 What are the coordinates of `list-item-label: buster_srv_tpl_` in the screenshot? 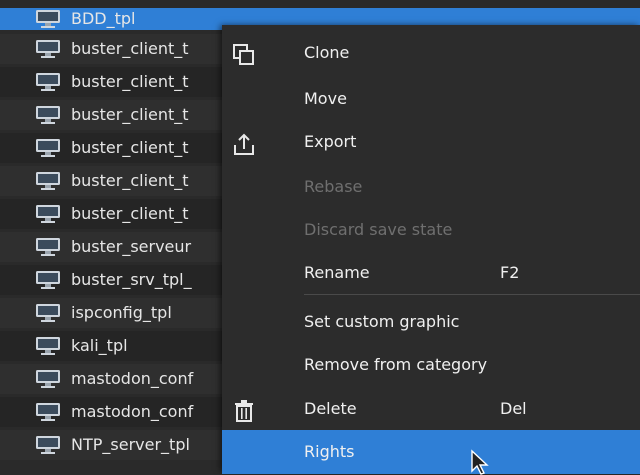 It's located at (131, 279).